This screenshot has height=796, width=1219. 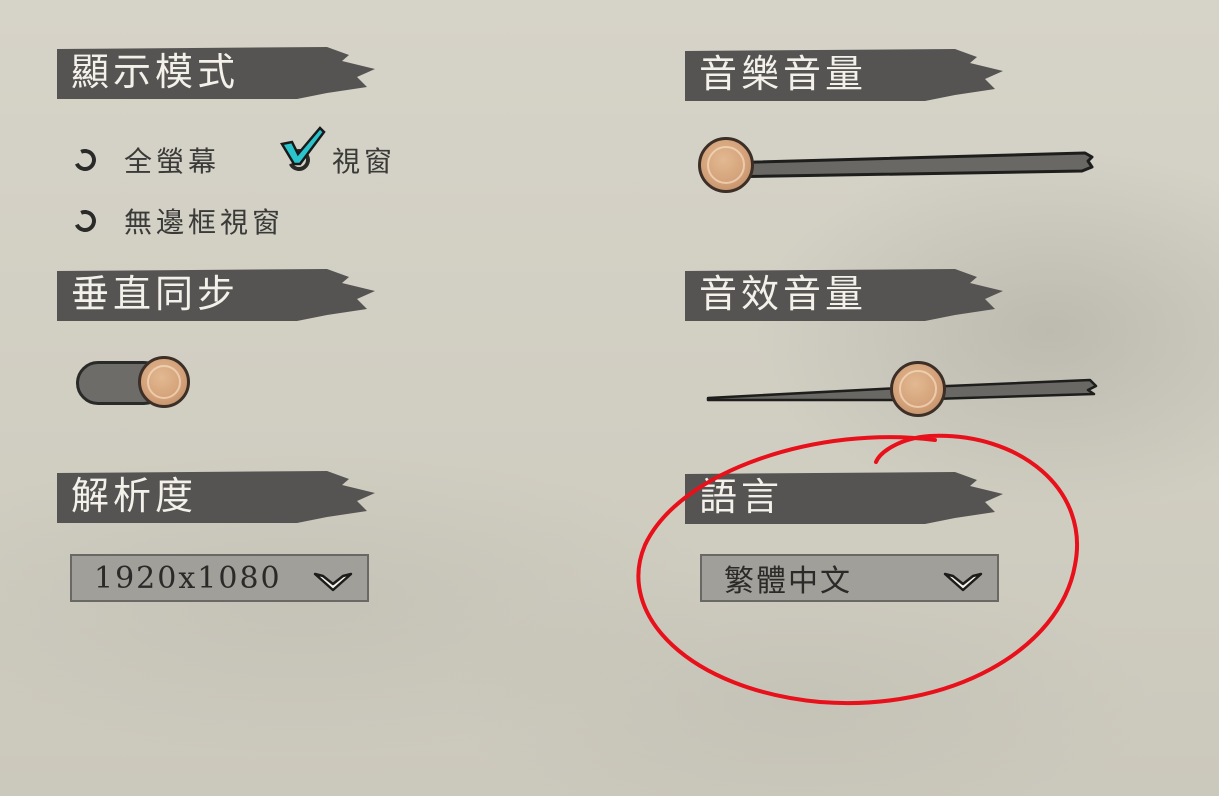 I want to click on language-header: 語言, so click(x=845, y=498).